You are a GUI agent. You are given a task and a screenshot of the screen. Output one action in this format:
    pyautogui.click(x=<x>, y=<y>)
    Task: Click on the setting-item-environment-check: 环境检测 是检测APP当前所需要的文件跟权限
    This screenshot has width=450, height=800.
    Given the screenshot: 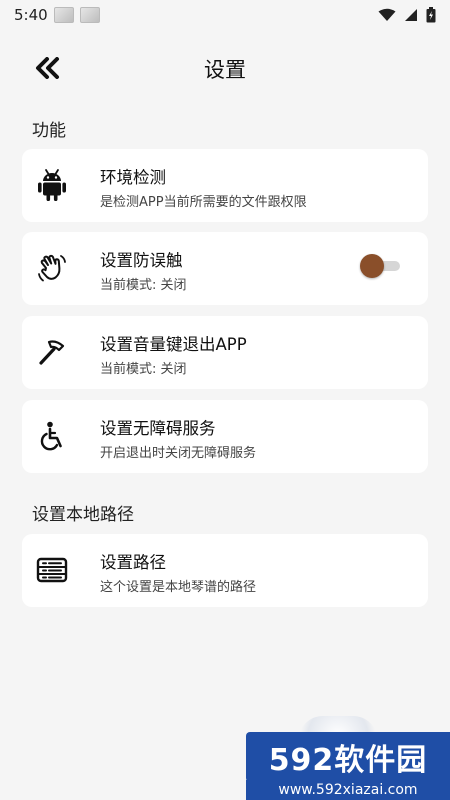 What is the action you would take?
    pyautogui.click(x=225, y=185)
    